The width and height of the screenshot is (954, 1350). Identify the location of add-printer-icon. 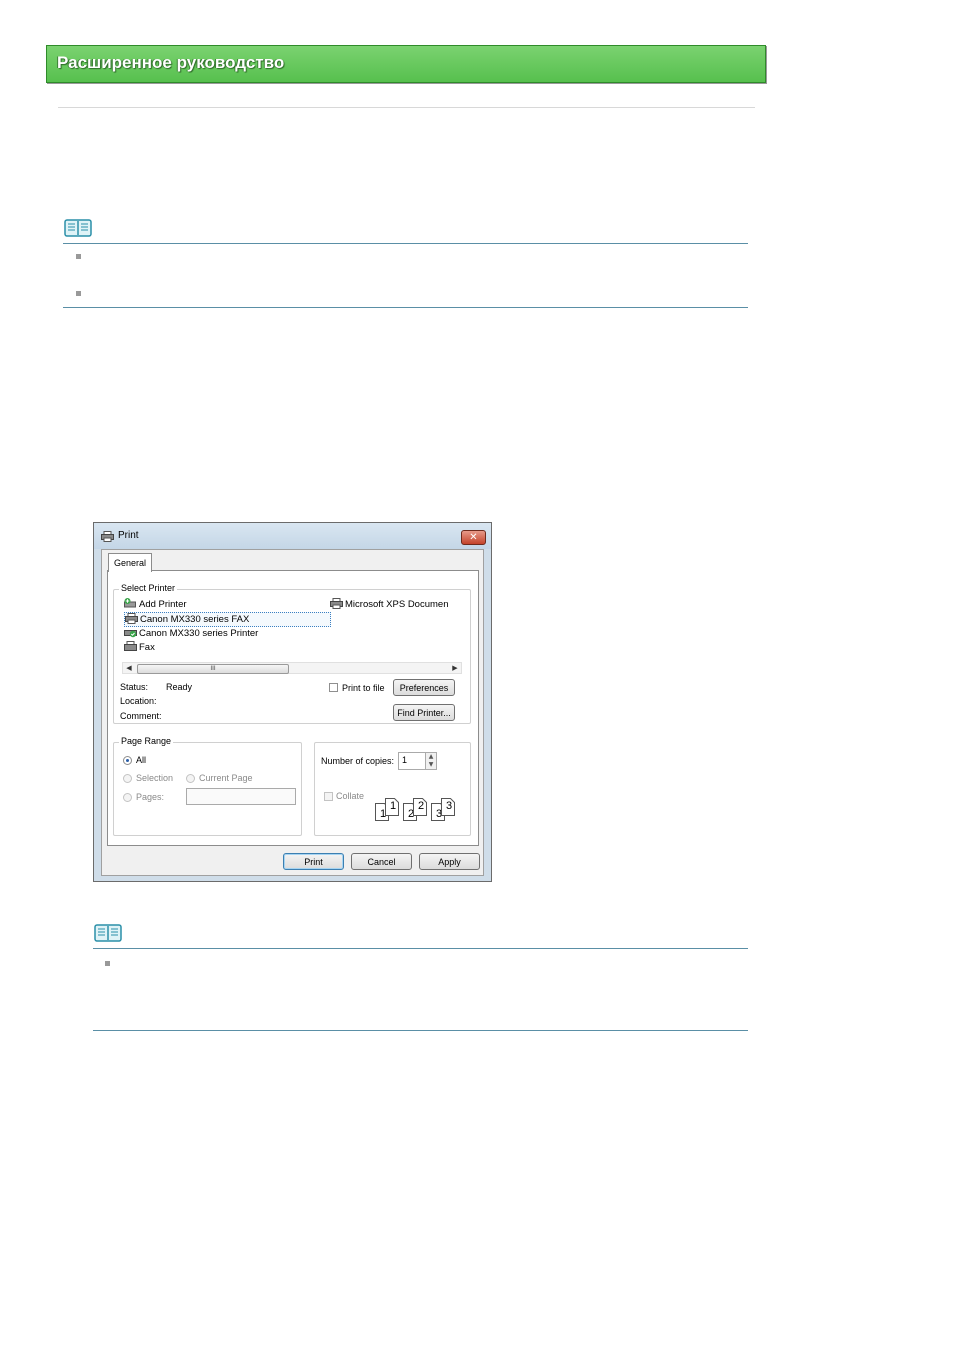
(130, 603).